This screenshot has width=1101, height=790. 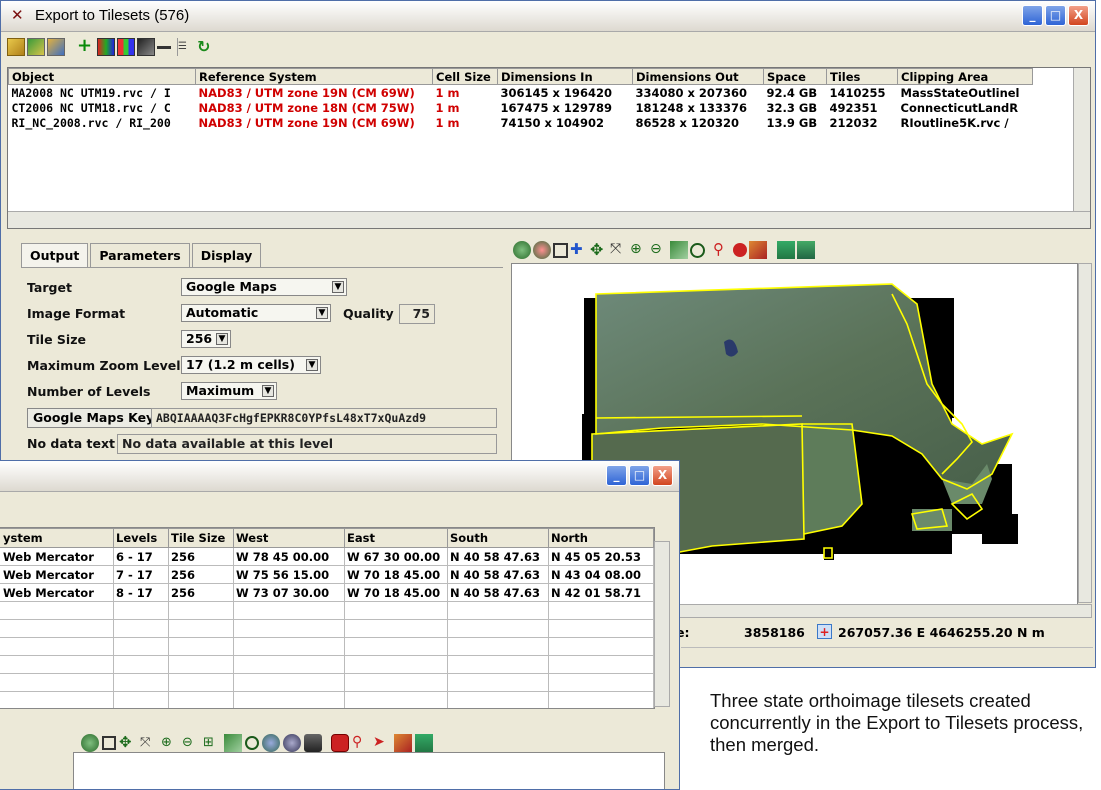 I want to click on system-cell: Web Mercator, so click(x=57, y=556).